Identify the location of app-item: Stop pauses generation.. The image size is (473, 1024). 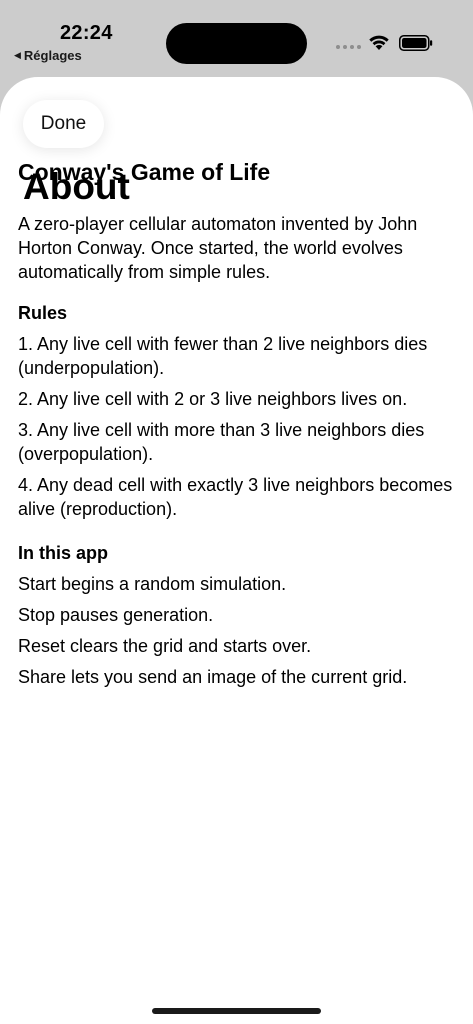
(116, 615).